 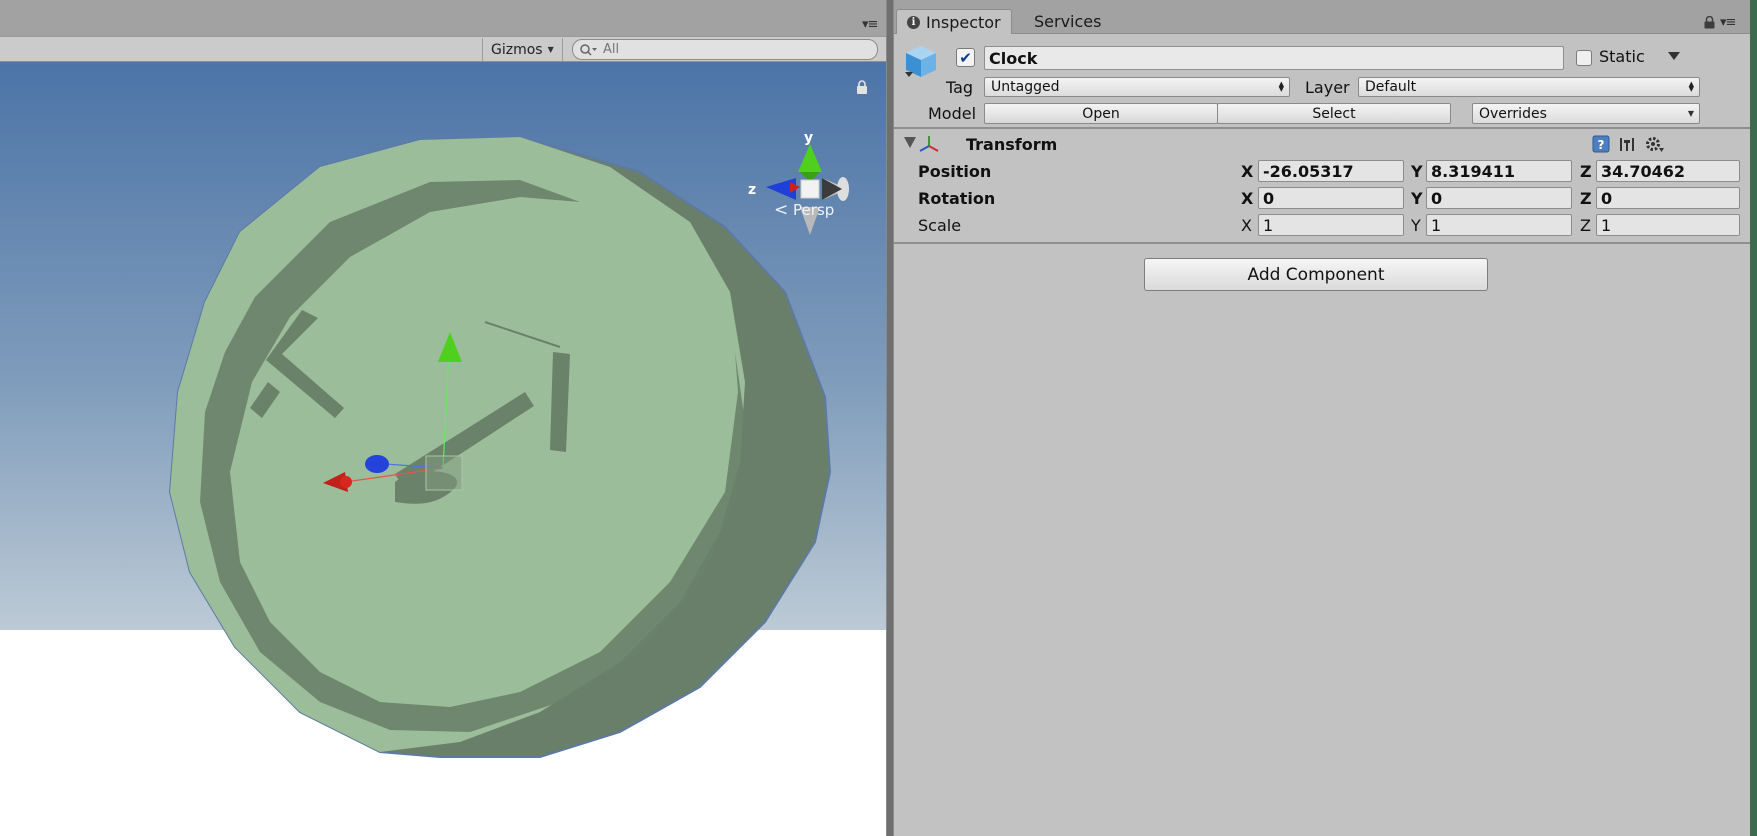 I want to click on position-x-axis-label: X, so click(x=1248, y=171).